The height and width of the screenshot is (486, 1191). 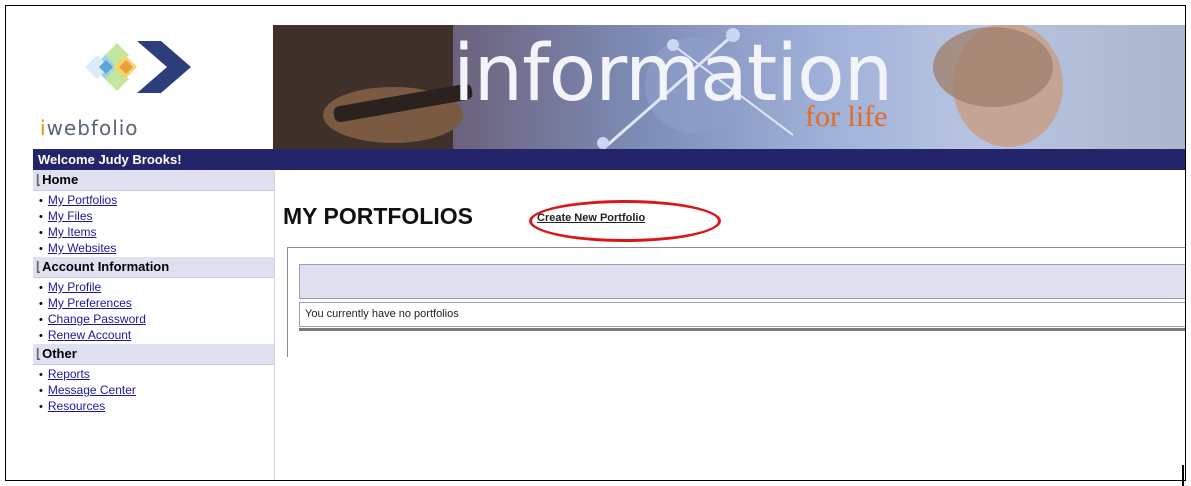 I want to click on sidebar-item-message-center: • Message Center, so click(x=156, y=391).